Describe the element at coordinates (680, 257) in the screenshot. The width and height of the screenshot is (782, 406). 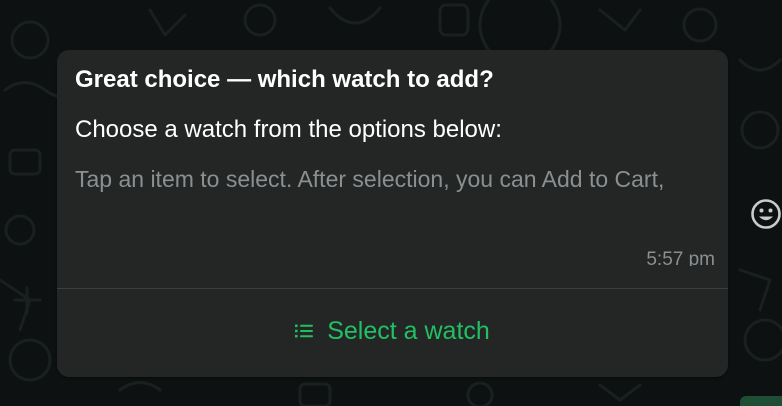
I see `message-timestamp: 5:57 pm` at that location.